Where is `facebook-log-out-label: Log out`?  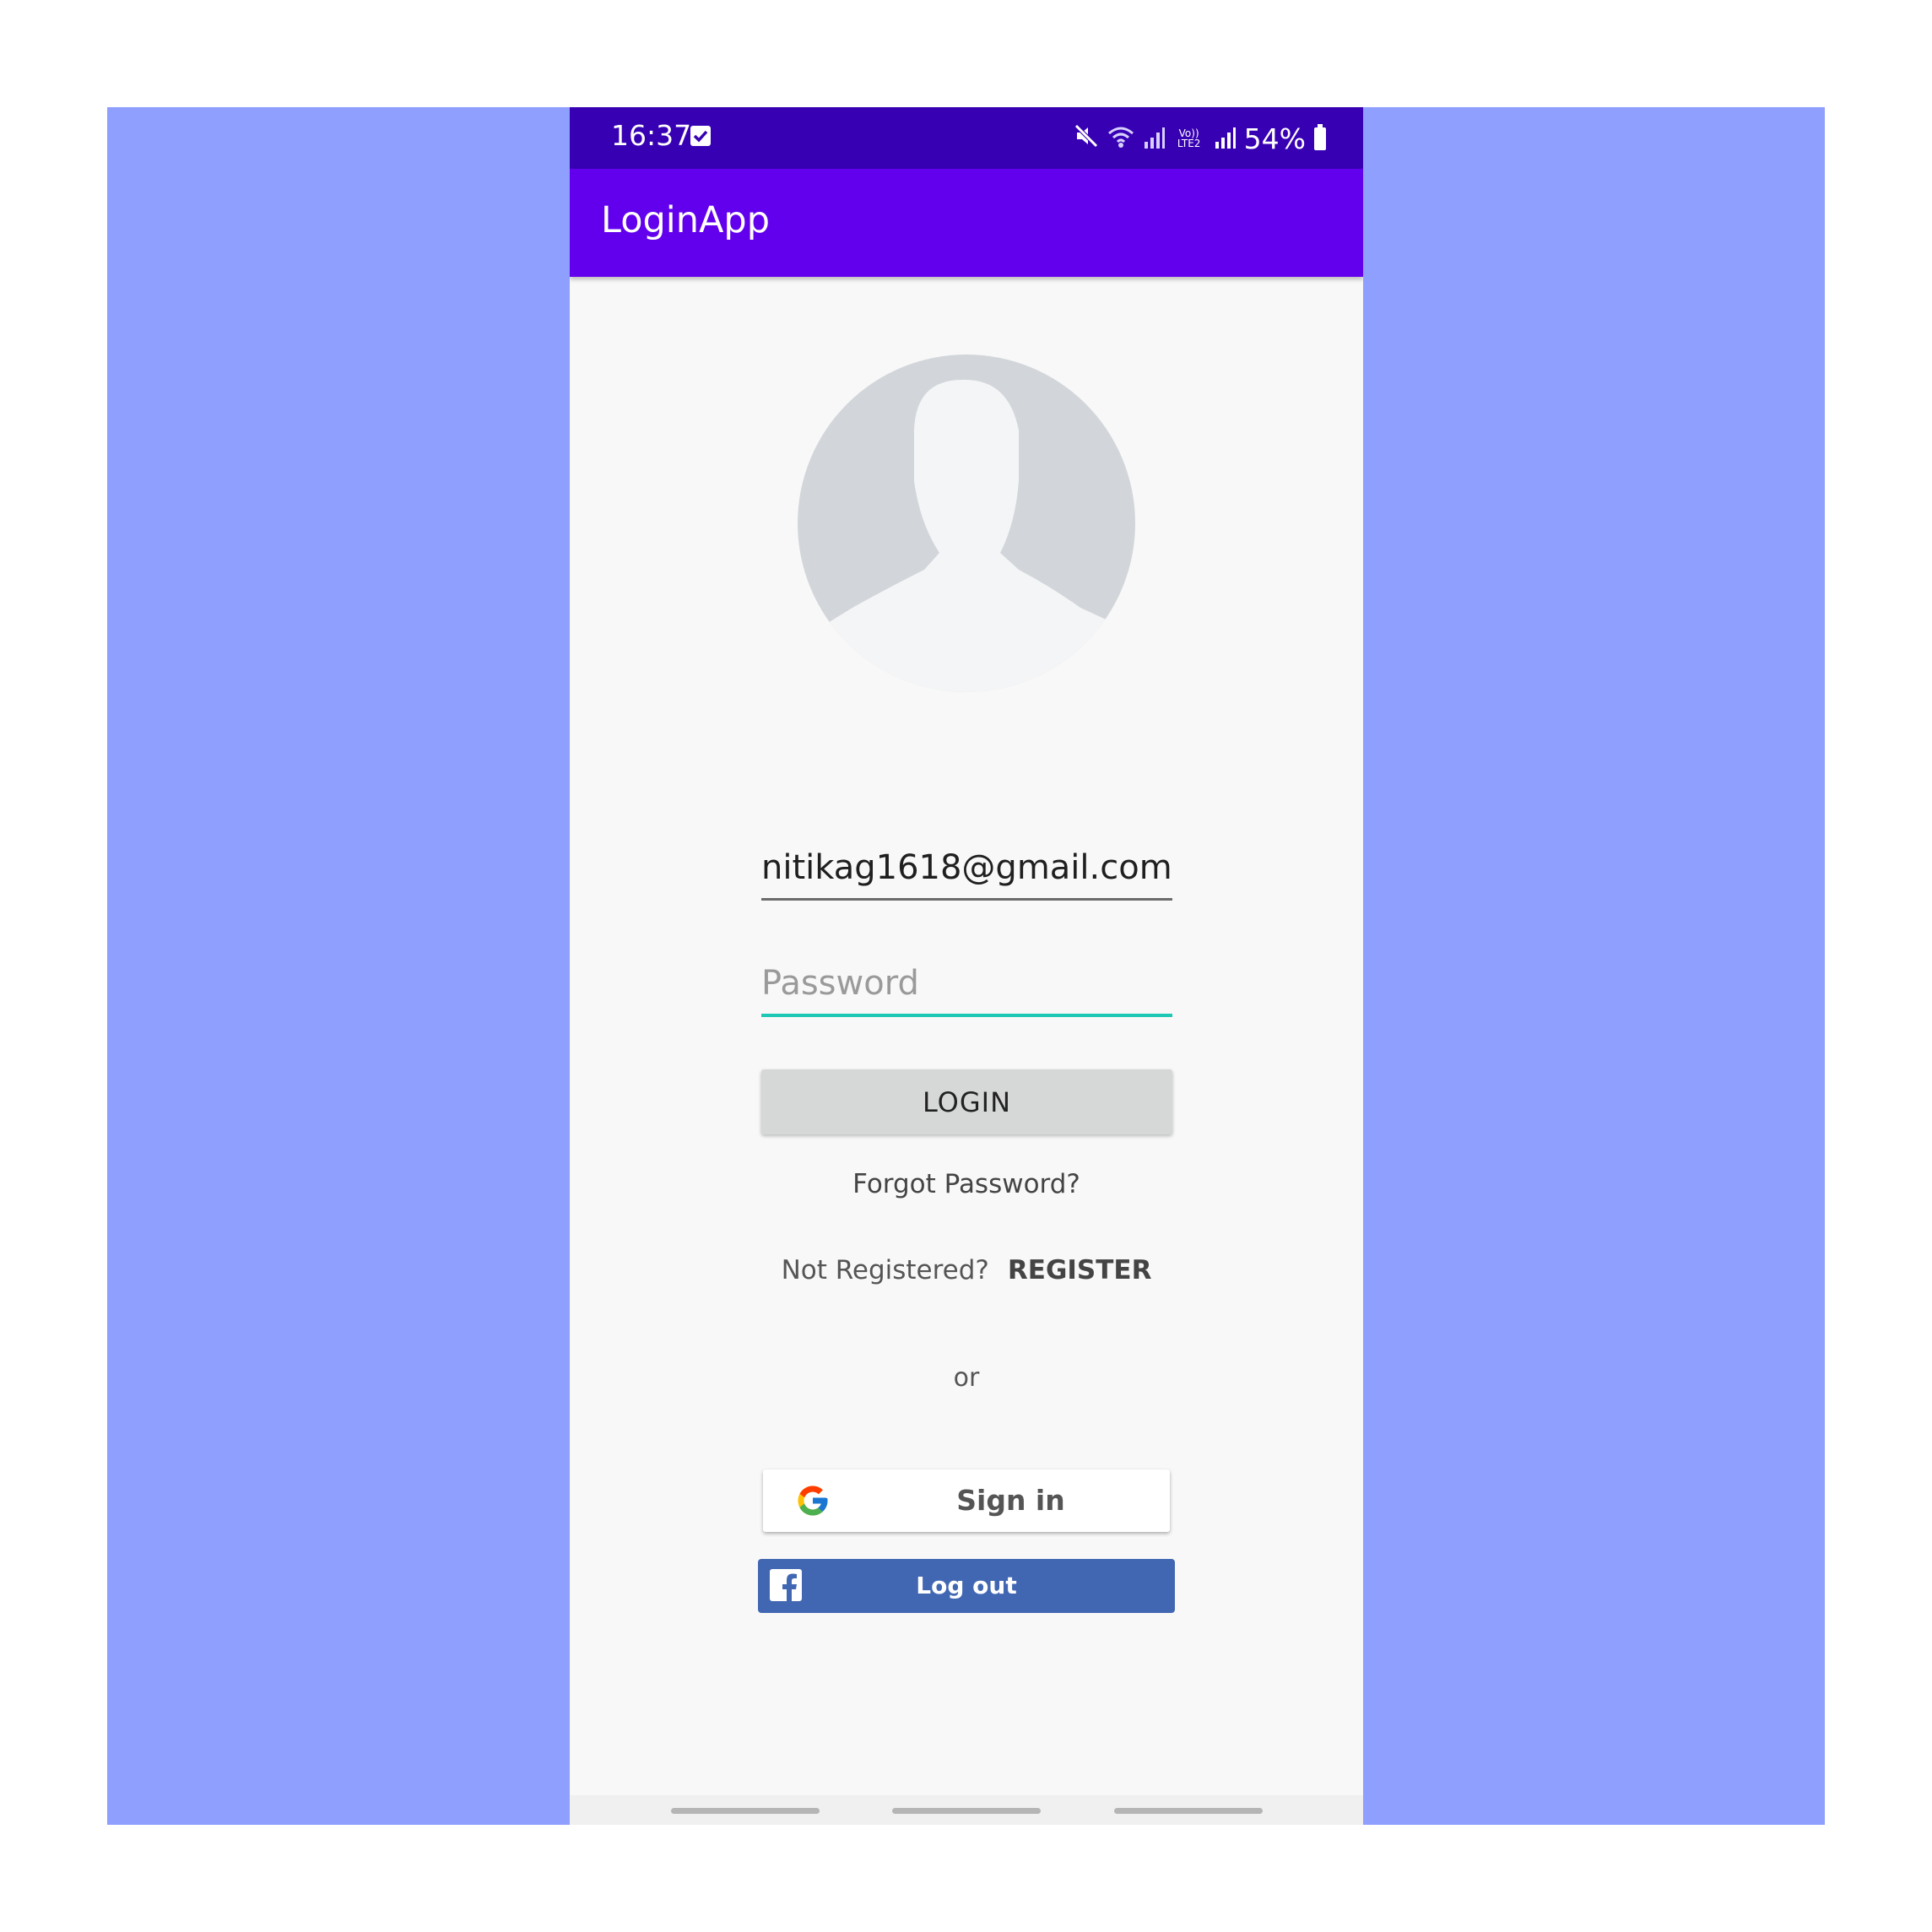 facebook-log-out-label: Log out is located at coordinates (966, 1585).